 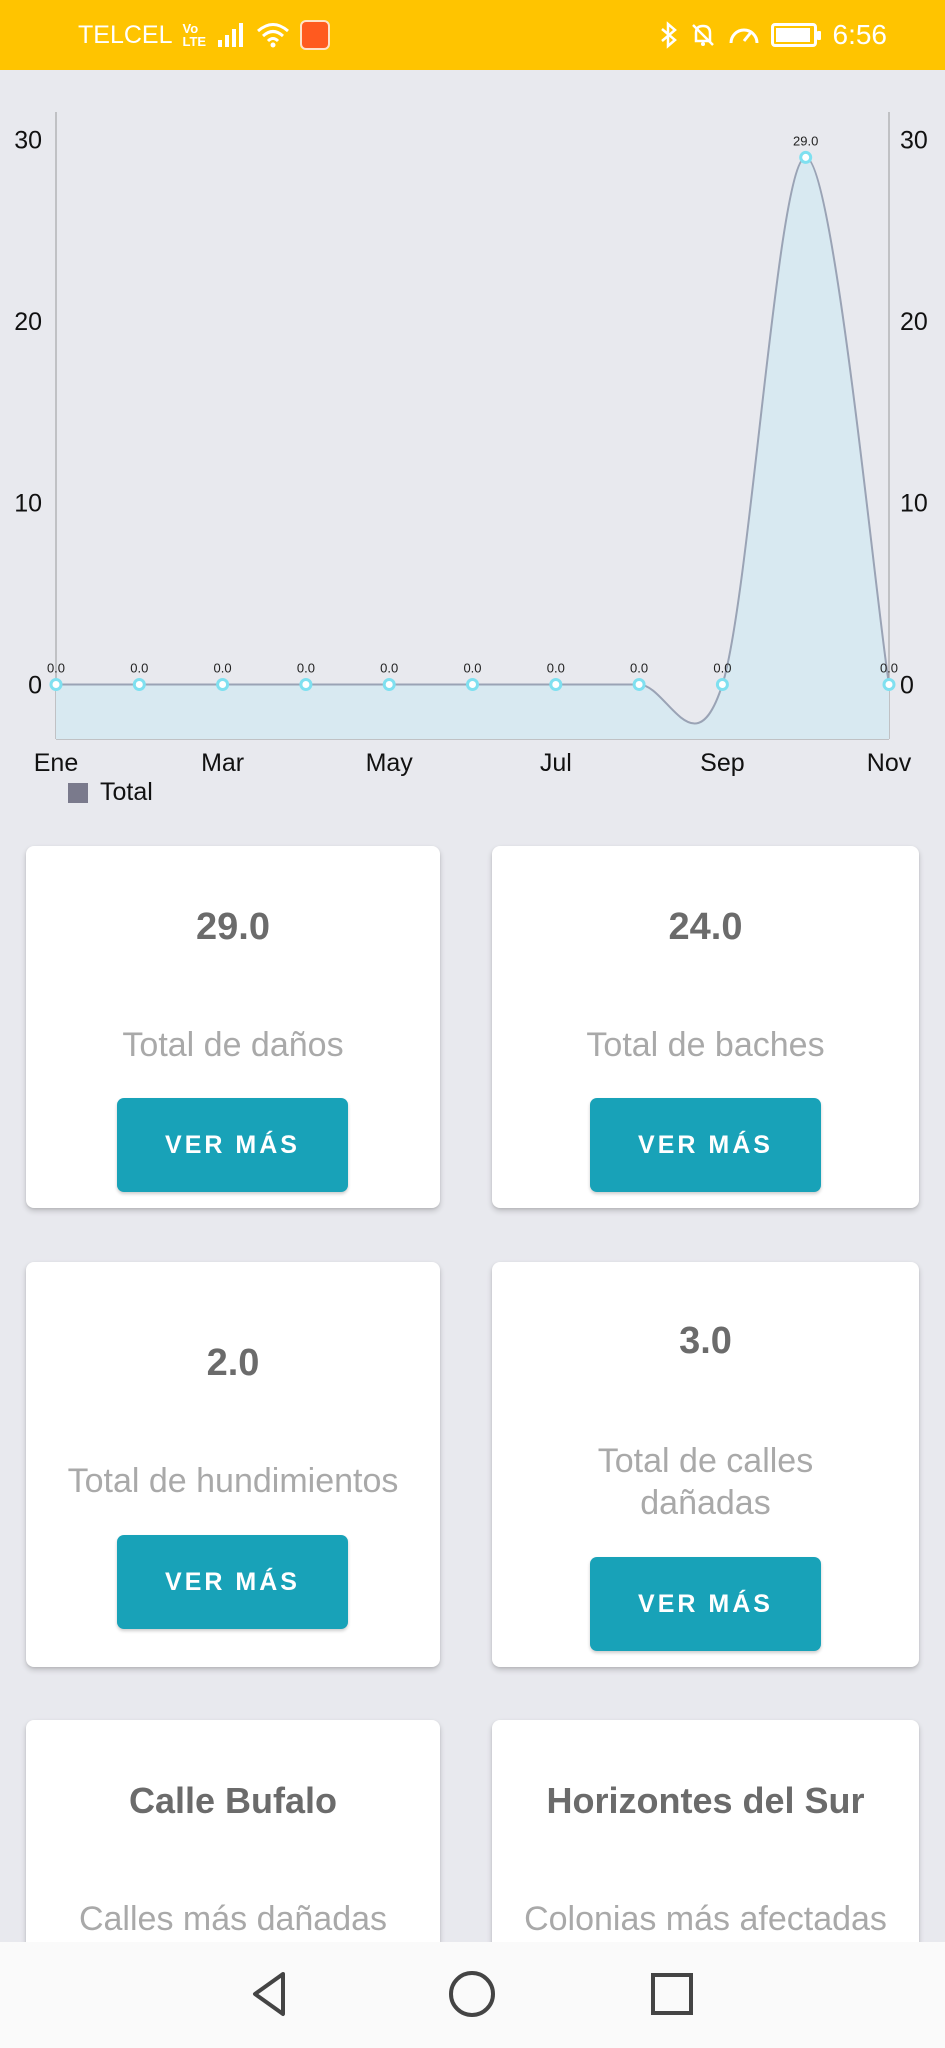 I want to click on home-icon, so click(x=472, y=1994).